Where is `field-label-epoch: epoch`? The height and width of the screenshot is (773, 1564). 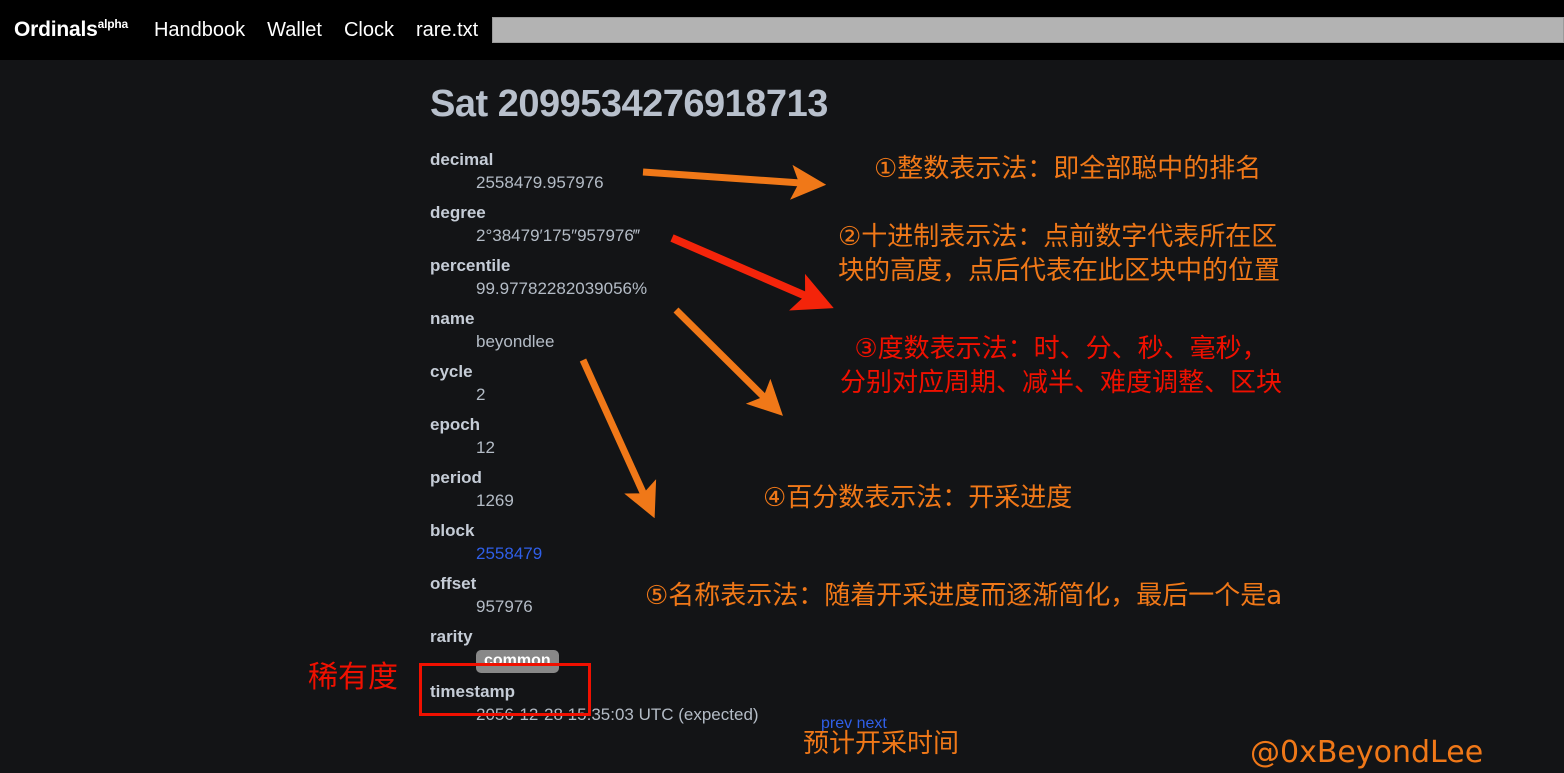
field-label-epoch: epoch is located at coordinates (455, 424).